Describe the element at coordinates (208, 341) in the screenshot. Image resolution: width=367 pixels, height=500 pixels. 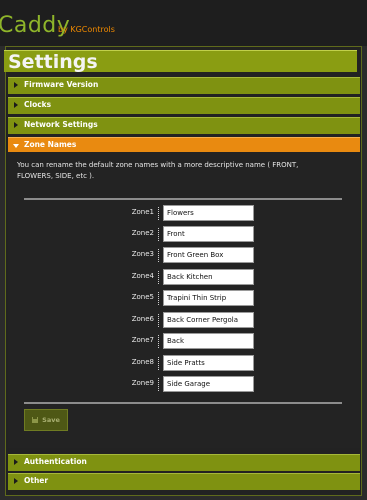
I see `zone-7-name-input` at that location.